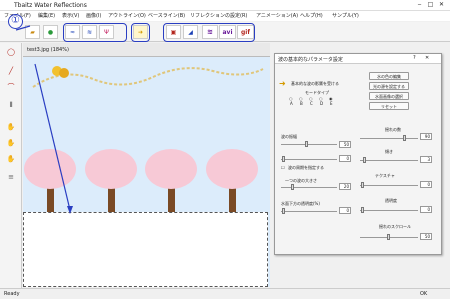 This screenshot has height=299, width=450. Describe the element at coordinates (364, 160) in the screenshot. I see `tilt-slider-knob` at that location.